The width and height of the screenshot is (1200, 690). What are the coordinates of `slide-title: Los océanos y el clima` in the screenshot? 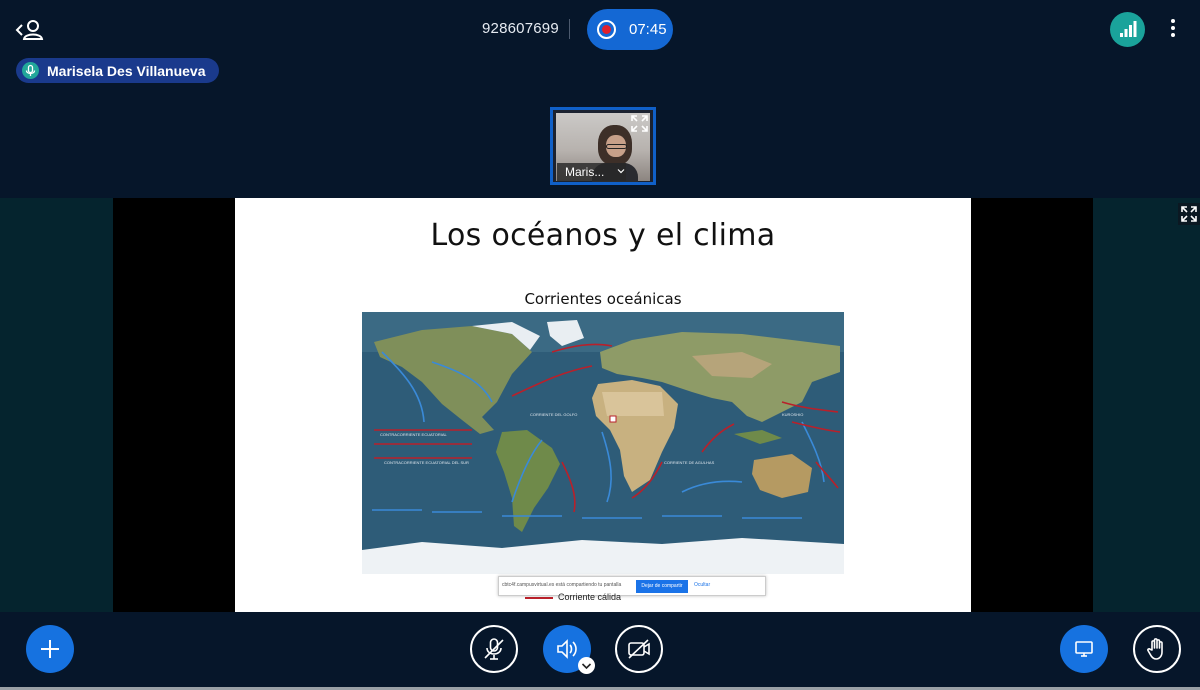 It's located at (603, 235).